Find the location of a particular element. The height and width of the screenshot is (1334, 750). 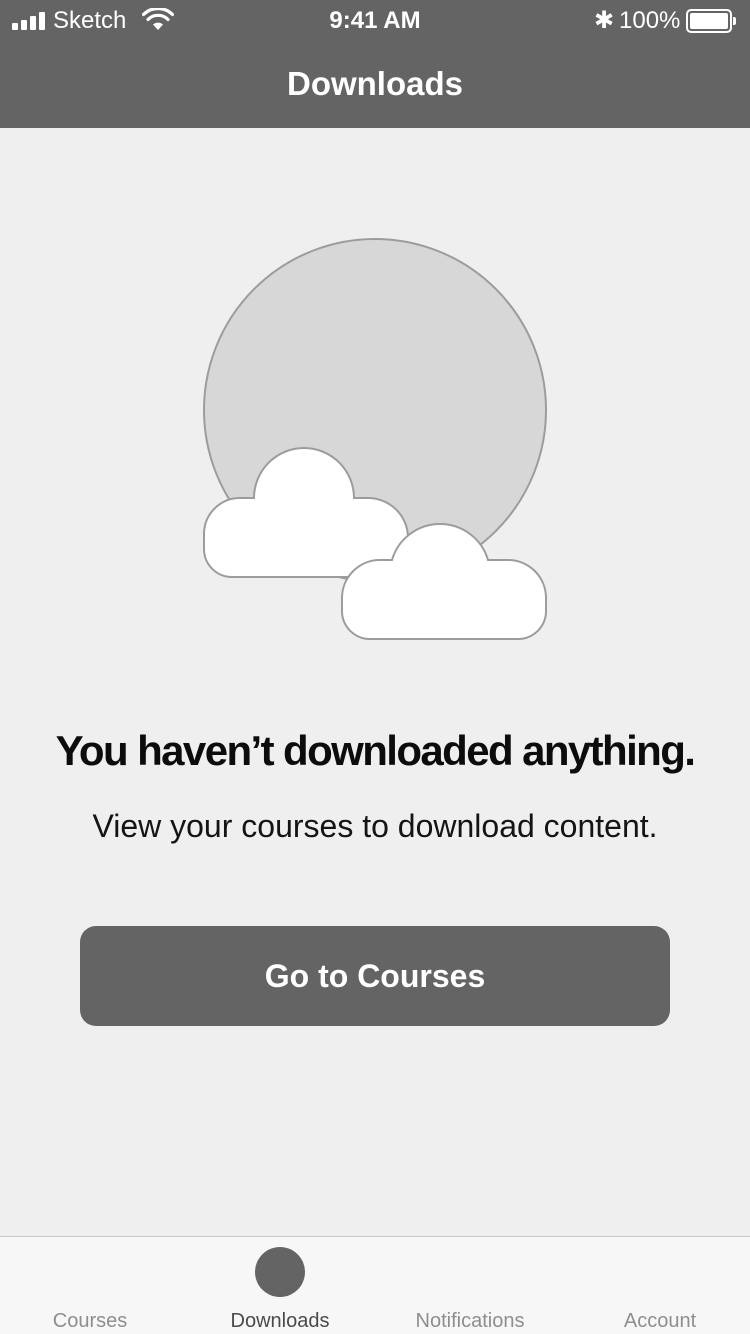

empty-state-subtext: View your courses to download content. is located at coordinates (375, 826).